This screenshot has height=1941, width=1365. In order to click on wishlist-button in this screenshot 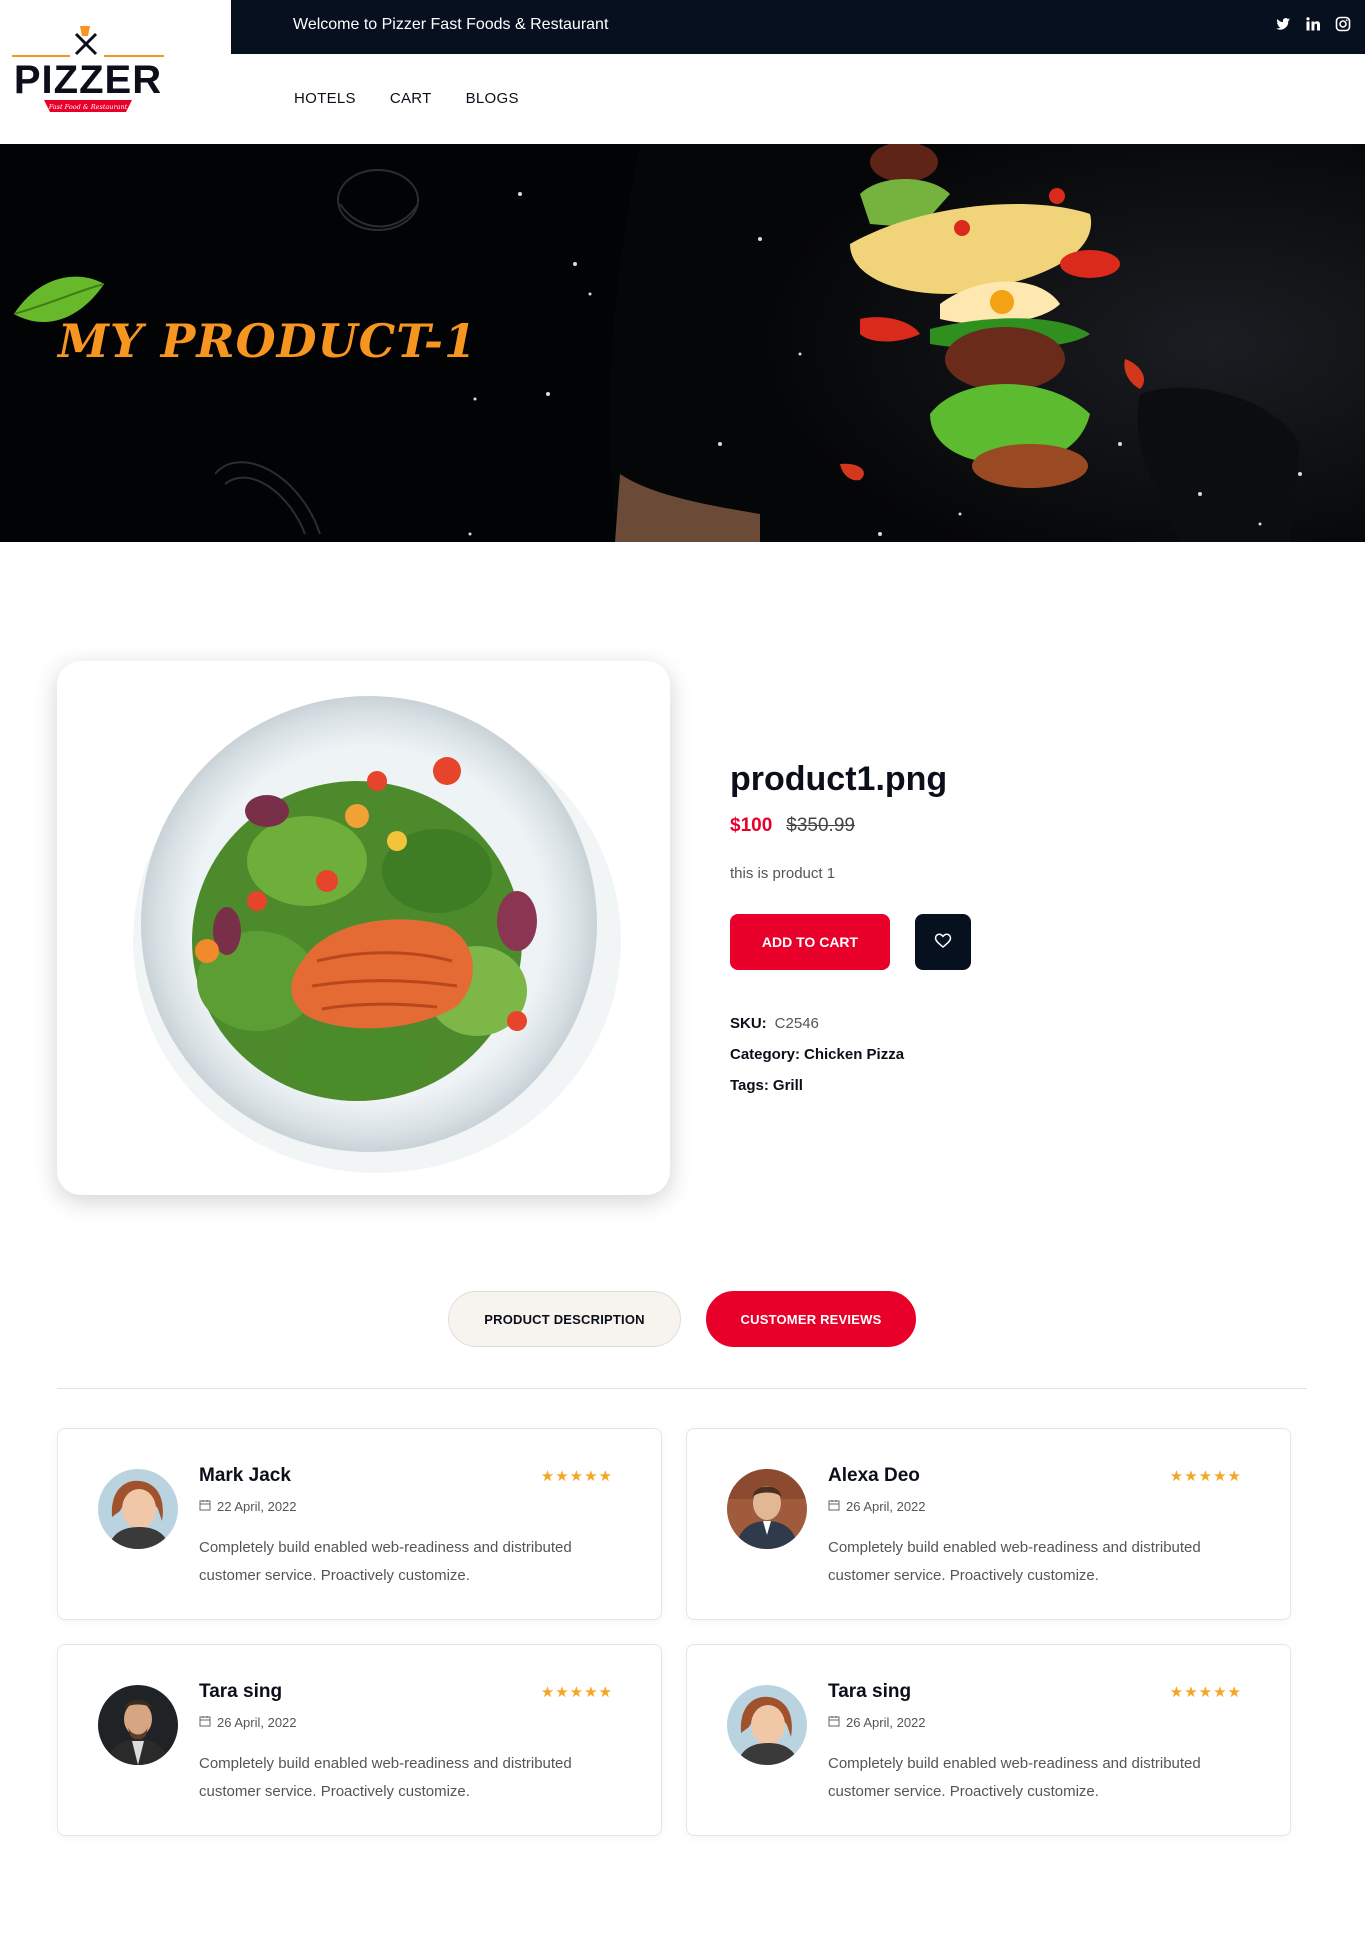, I will do `click(943, 942)`.